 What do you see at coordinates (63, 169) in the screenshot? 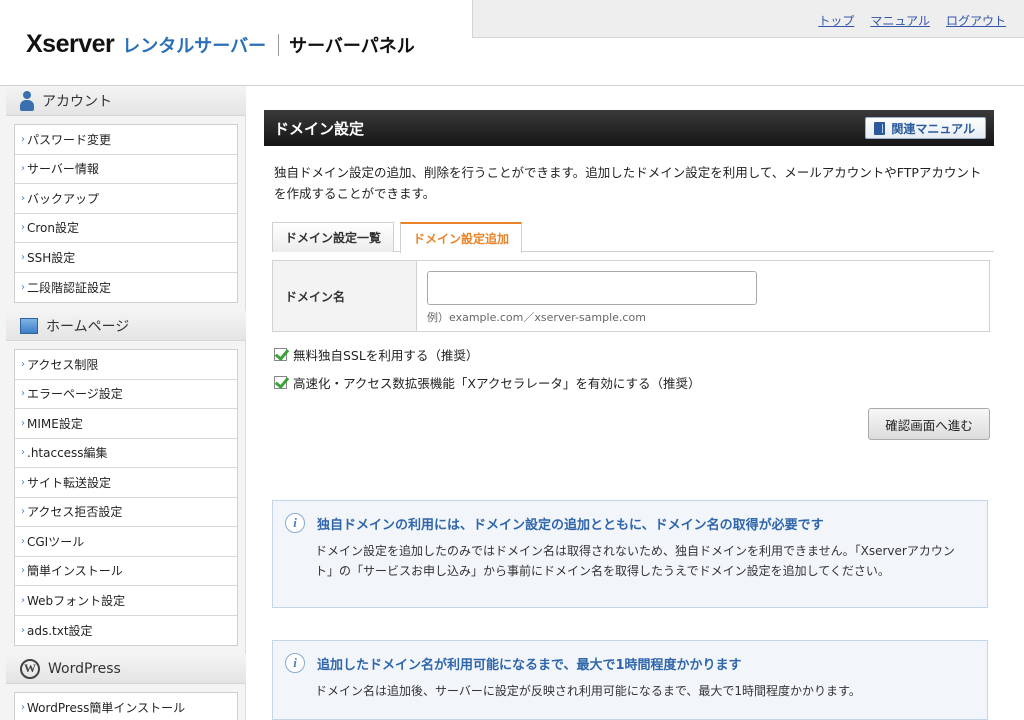
I see `sidebar-item-label: サーバー情報` at bounding box center [63, 169].